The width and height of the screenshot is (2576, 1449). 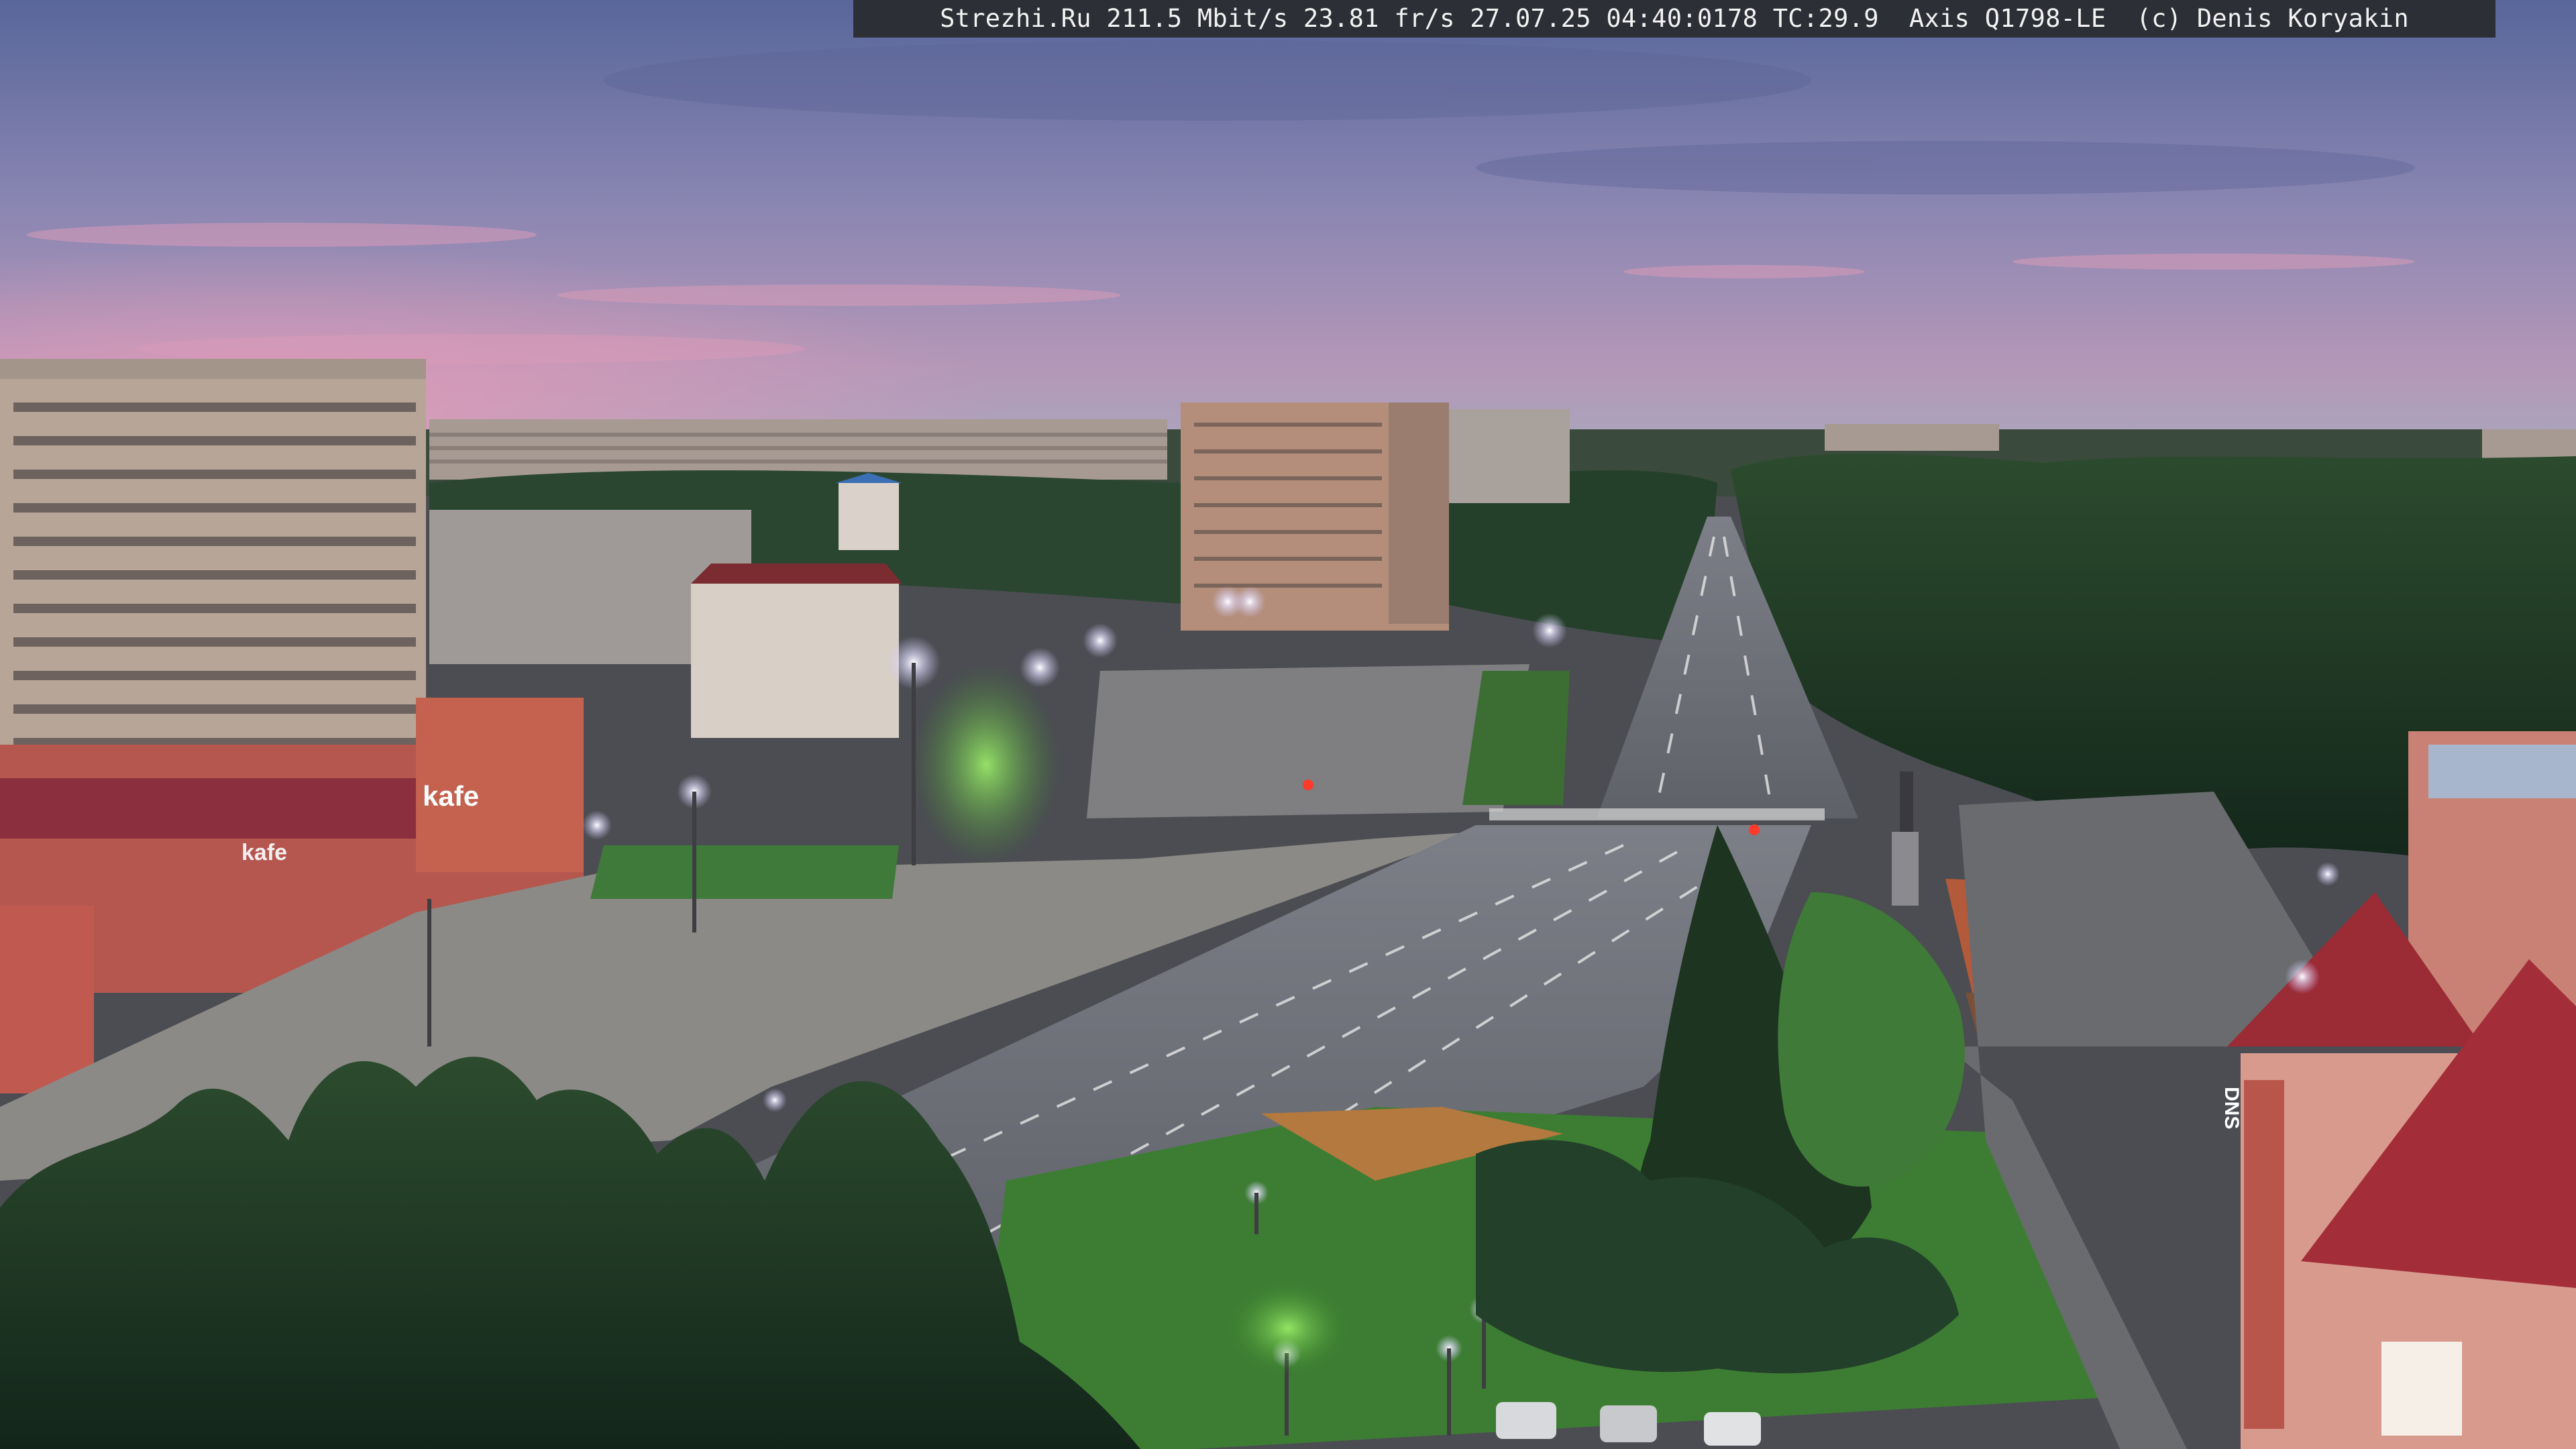 I want to click on dns-sign: DNS, so click(x=2231, y=1108).